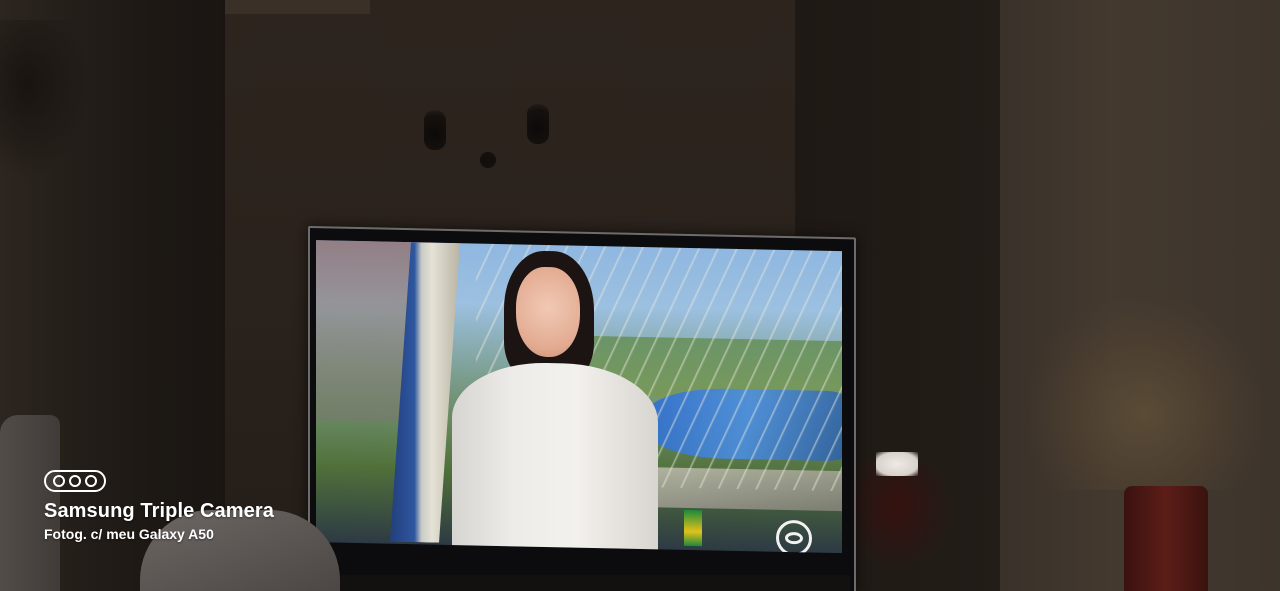 The height and width of the screenshot is (591, 1280). What do you see at coordinates (45, 100) in the screenshot?
I see `plant-shadow` at bounding box center [45, 100].